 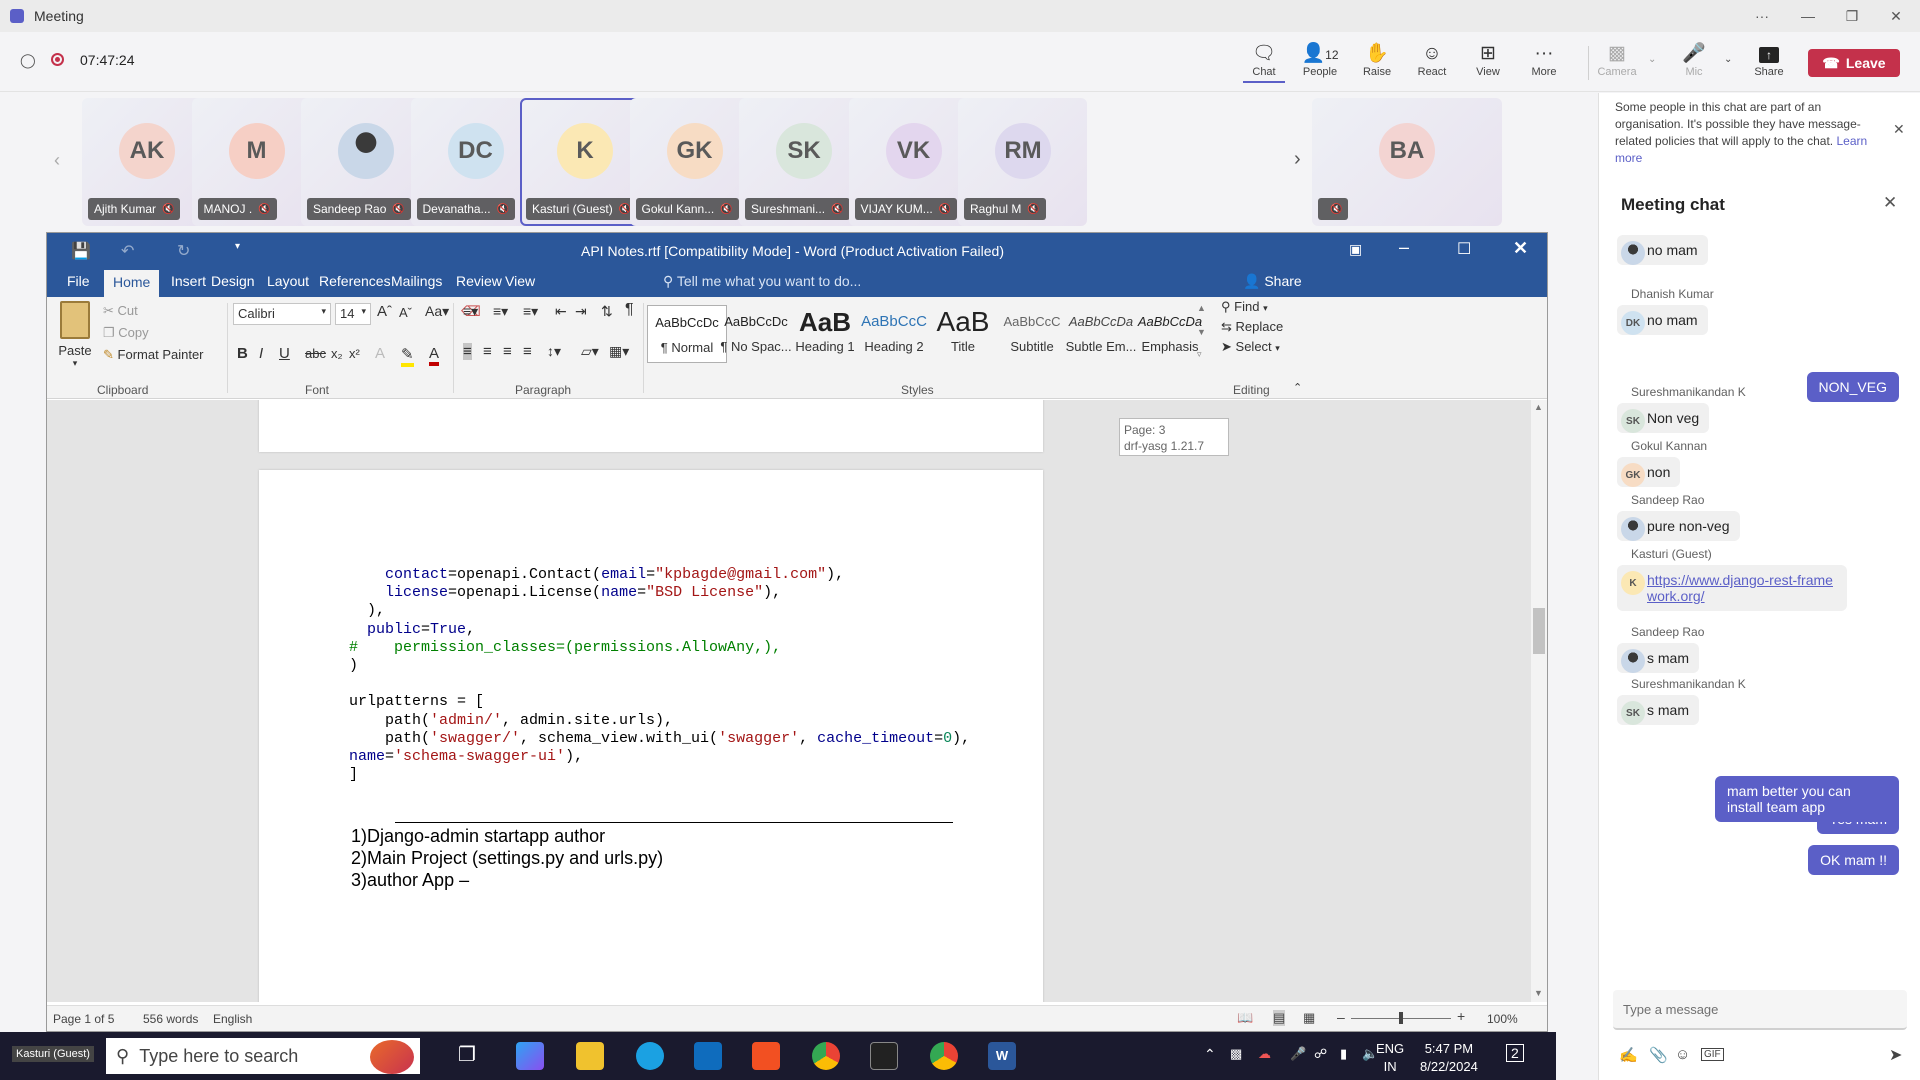 I want to click on chrome-icon, so click(x=826, y=1056).